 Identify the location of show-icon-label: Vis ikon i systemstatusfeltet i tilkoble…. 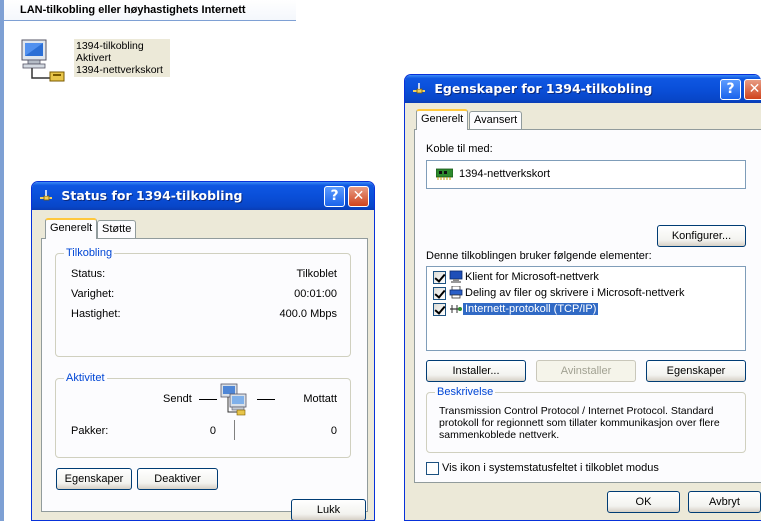
(550, 468).